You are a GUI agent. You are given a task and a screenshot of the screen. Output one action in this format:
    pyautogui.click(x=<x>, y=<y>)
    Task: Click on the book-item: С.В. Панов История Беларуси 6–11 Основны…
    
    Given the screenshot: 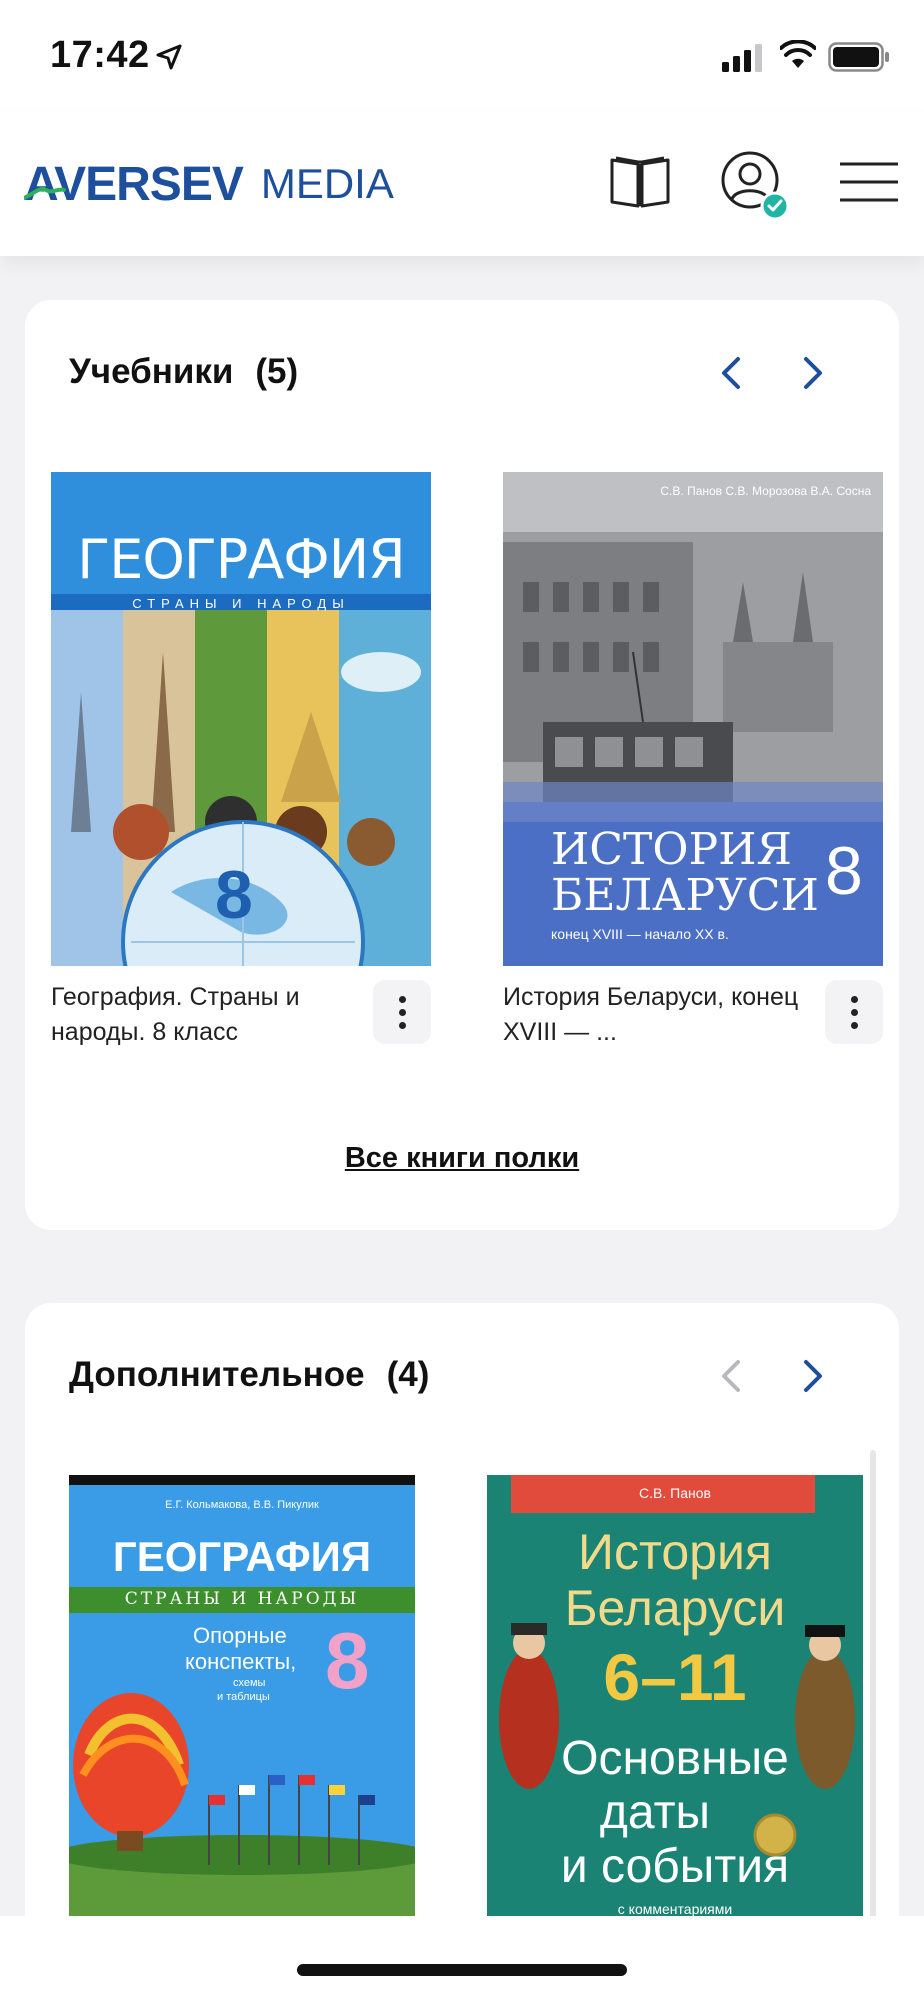 What is the action you would take?
    pyautogui.click(x=675, y=1722)
    